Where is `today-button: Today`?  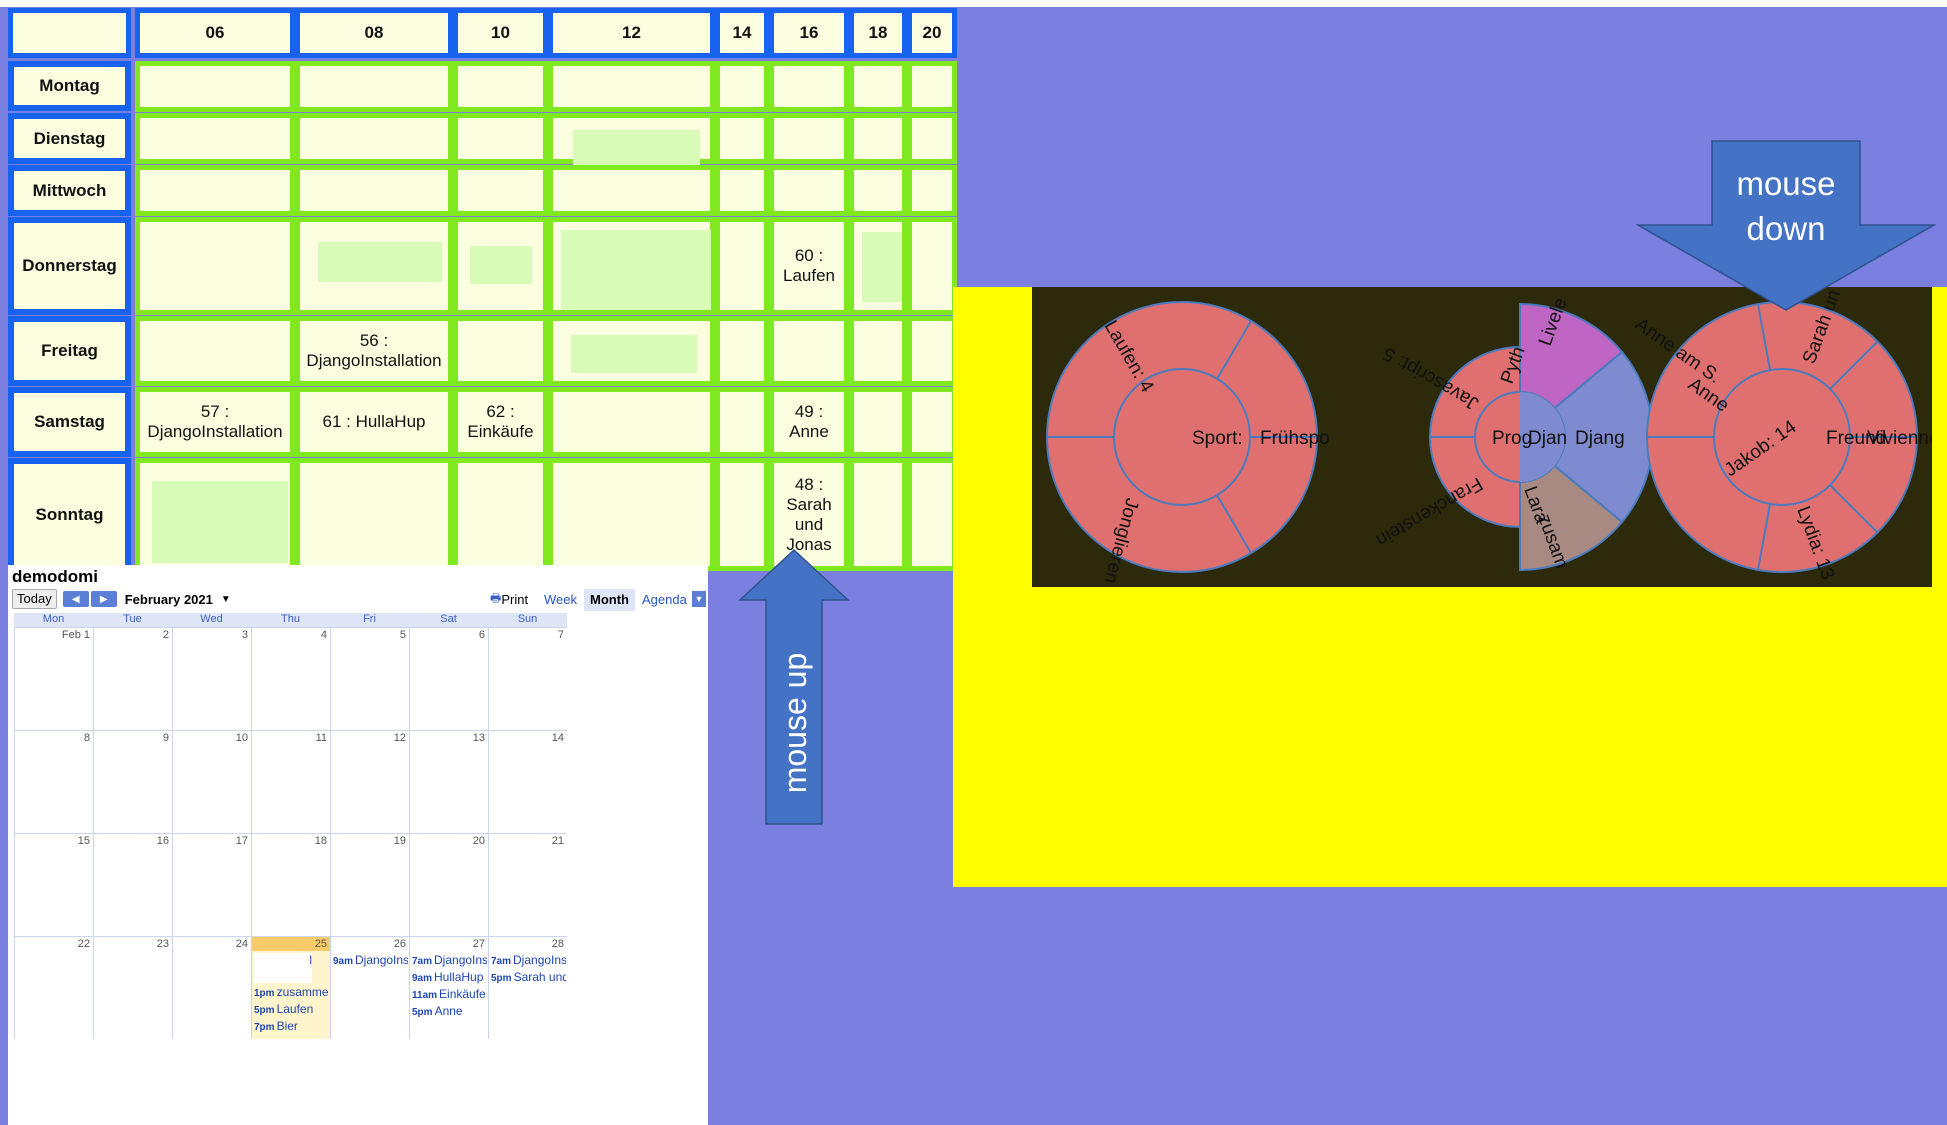
today-button: Today is located at coordinates (34, 599).